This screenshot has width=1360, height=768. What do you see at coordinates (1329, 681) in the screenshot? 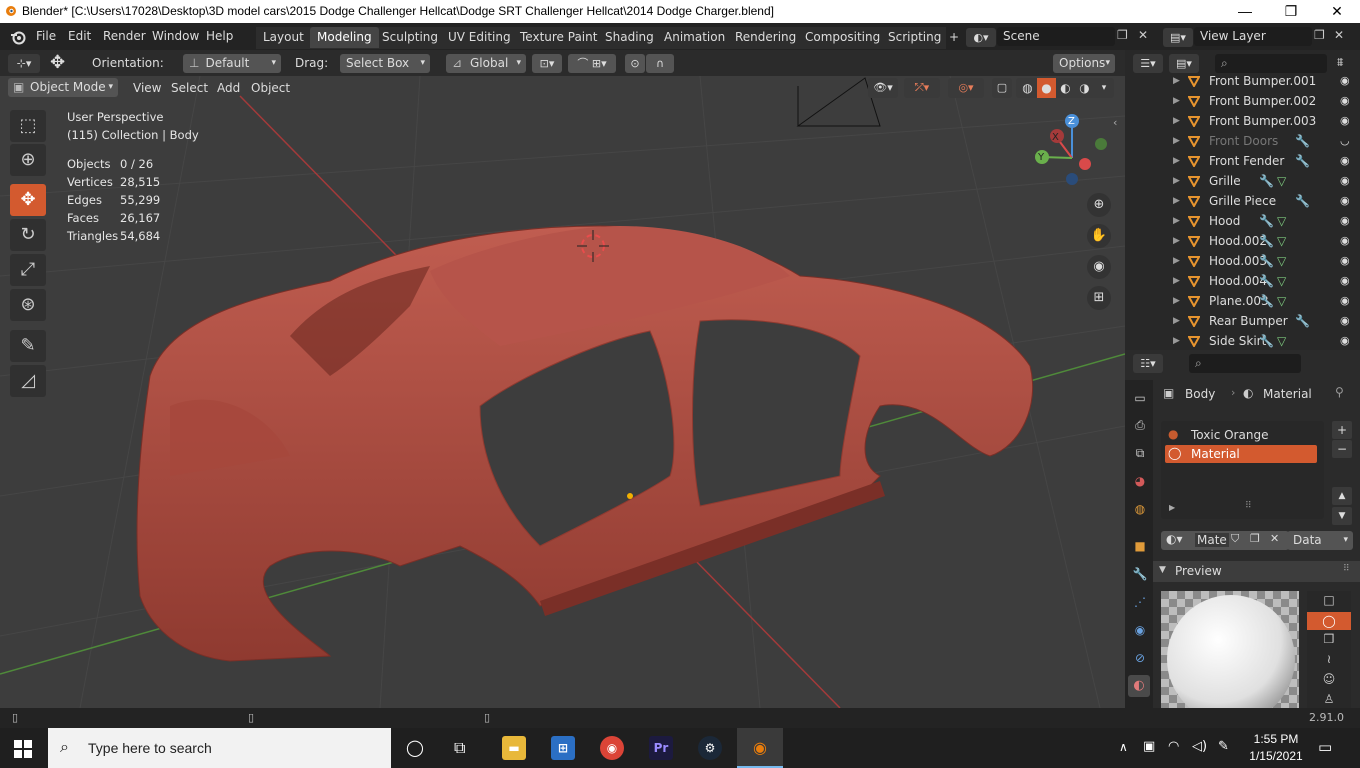
I see `preview-monkey-icon: ☺` at bounding box center [1329, 681].